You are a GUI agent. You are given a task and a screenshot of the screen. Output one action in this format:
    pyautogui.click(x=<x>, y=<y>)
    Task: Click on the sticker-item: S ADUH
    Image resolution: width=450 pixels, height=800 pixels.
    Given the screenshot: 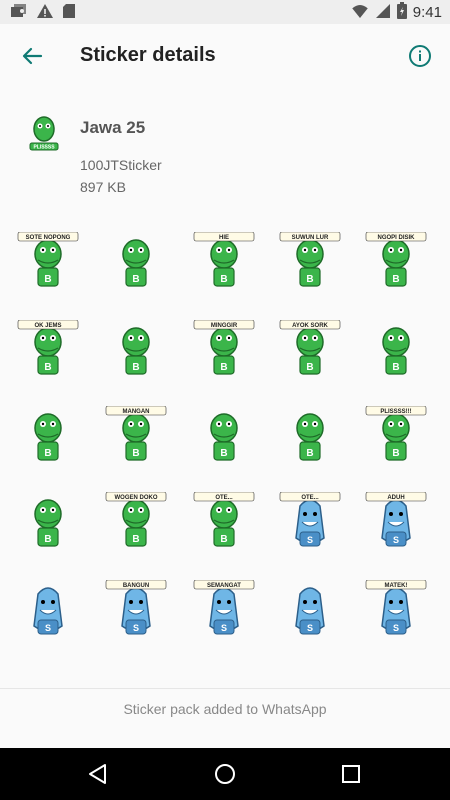 What is the action you would take?
    pyautogui.click(x=396, y=524)
    